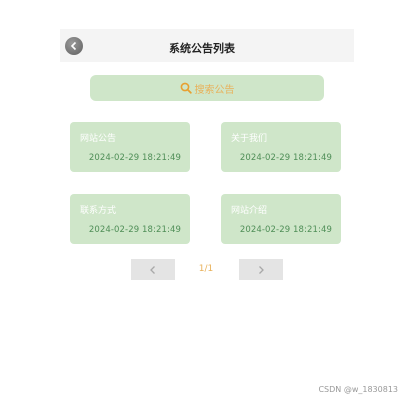 This screenshot has height=403, width=404. I want to click on announcement-card: 网站公告 2024-02-29 18:21:49, so click(130, 147).